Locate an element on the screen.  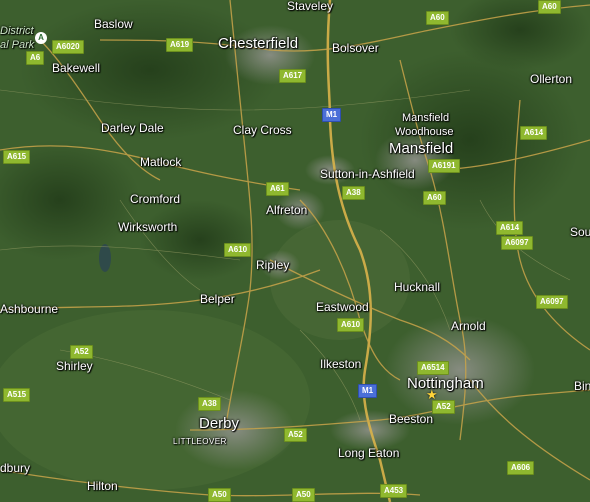
road-shield: A615 is located at coordinates (17, 157).